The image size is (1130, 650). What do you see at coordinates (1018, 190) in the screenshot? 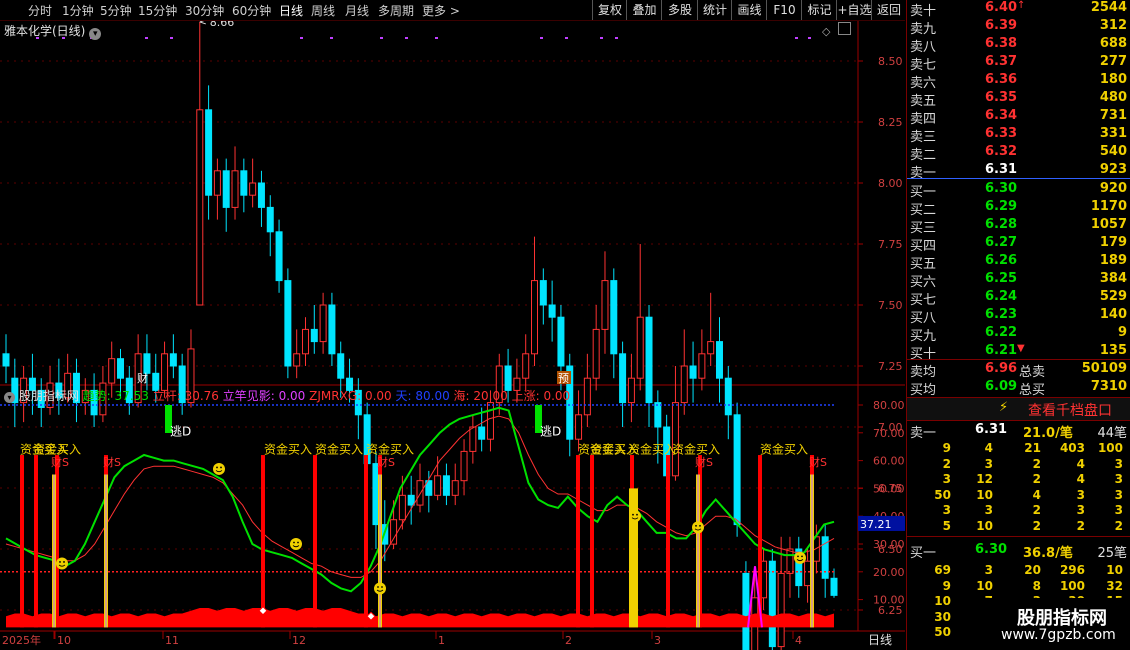
I see `bid-row-0: 买一 6.30 920` at bounding box center [1018, 190].